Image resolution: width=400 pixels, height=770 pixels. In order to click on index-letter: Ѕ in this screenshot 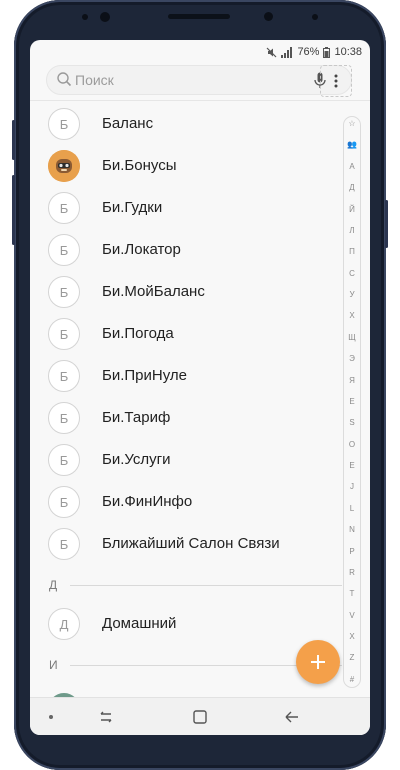, I will do `click(351, 423)`.